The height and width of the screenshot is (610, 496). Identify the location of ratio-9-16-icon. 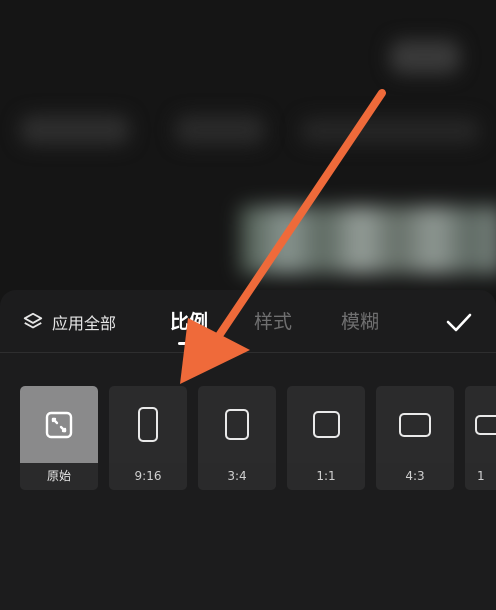
(148, 424).